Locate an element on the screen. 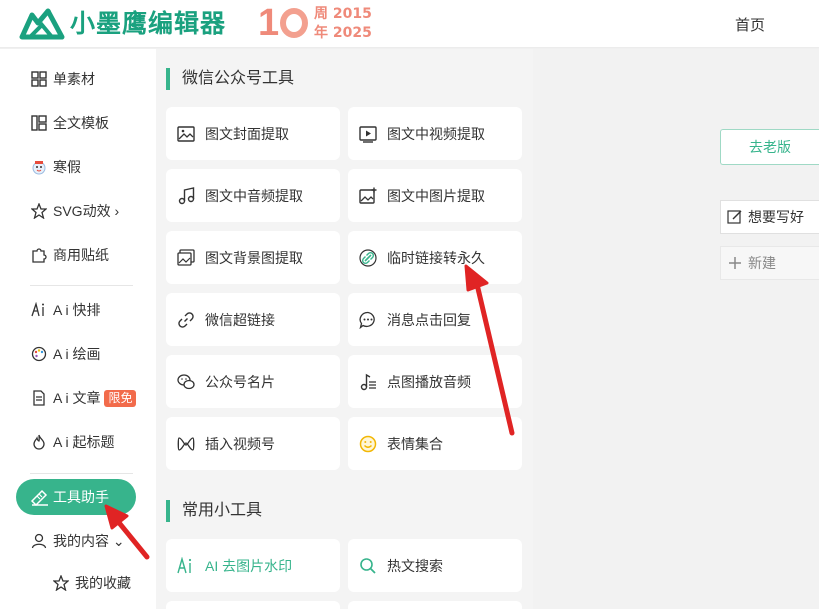 Image resolution: width=819 pixels, height=609 pixels. sidebar-item-single-material: 单素材 is located at coordinates (62, 79).